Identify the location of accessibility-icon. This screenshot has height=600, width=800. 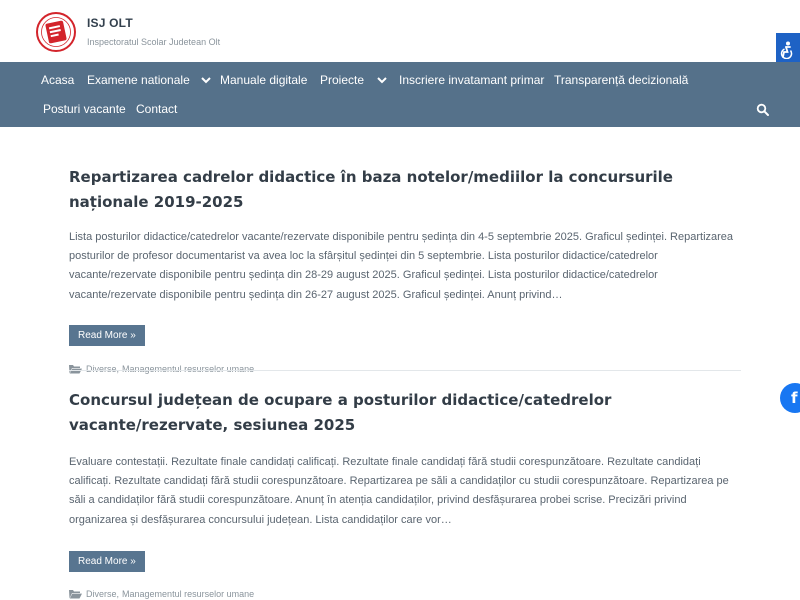
(786, 50).